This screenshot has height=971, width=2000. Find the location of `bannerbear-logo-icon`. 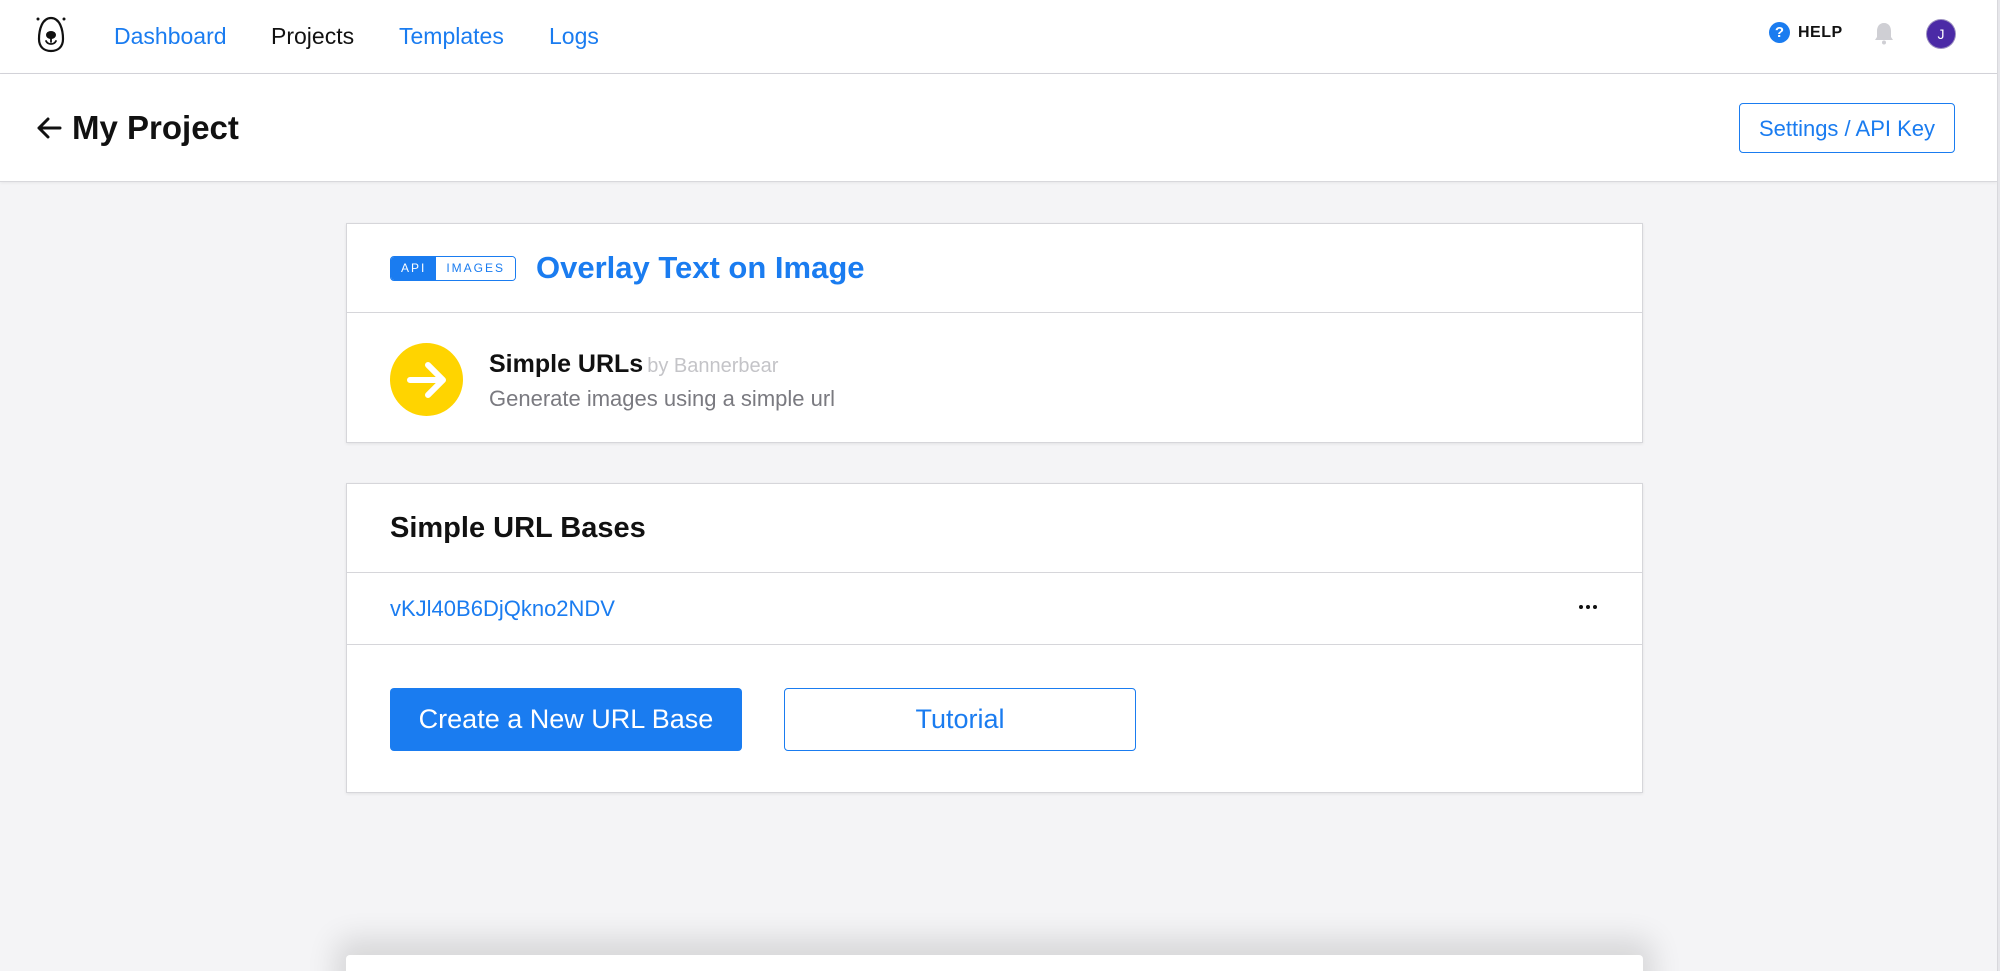

bannerbear-logo-icon is located at coordinates (51, 34).